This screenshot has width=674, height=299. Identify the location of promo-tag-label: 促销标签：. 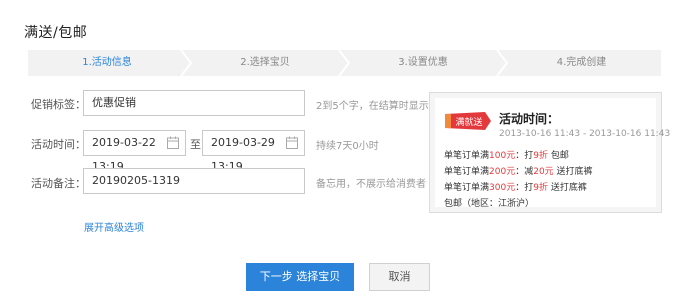
(58, 104).